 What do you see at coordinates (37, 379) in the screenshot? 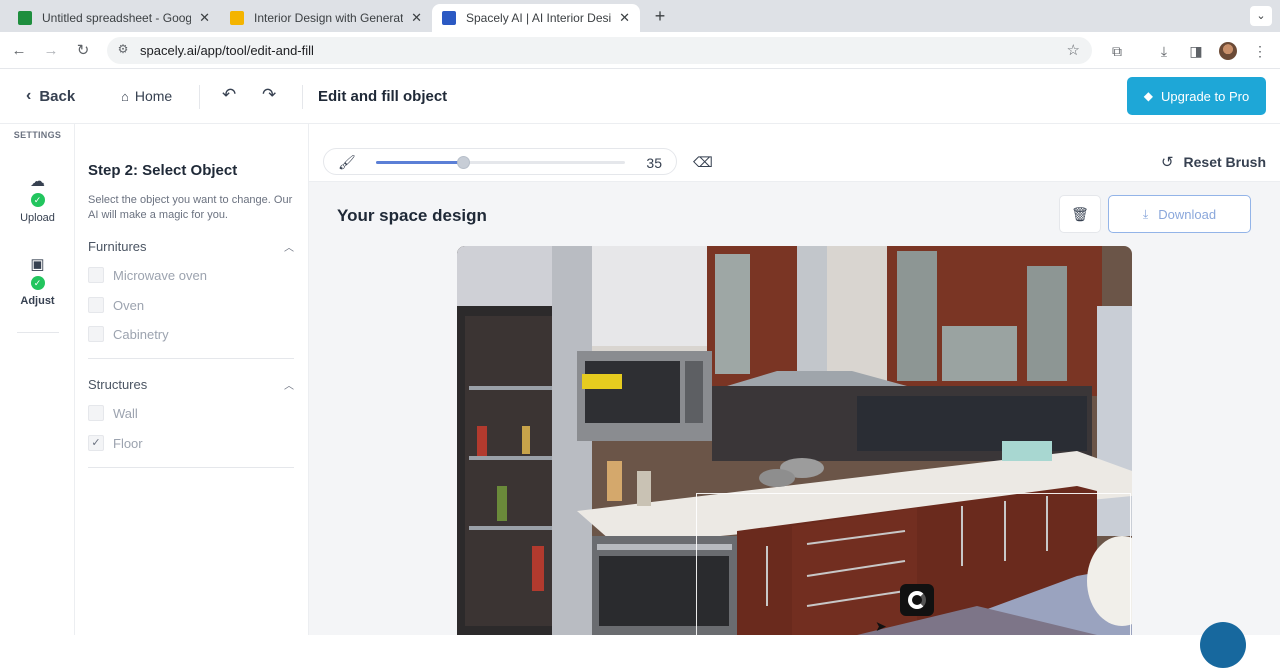
I see `steps-rail: SETTINGS ☁ ✓ Upload ▣ ✓ Adjust` at bounding box center [37, 379].